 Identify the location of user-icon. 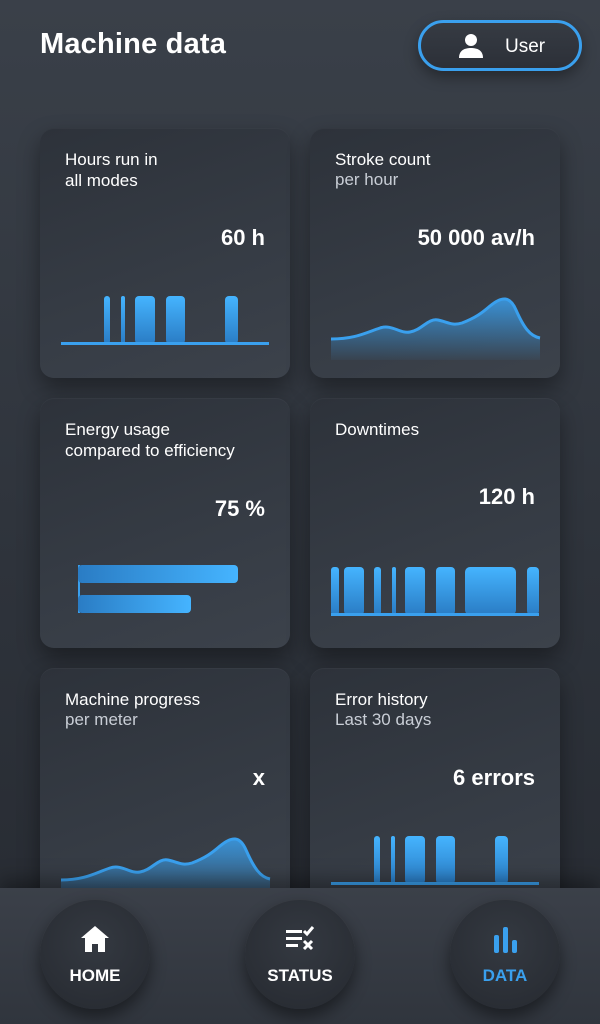
(471, 46).